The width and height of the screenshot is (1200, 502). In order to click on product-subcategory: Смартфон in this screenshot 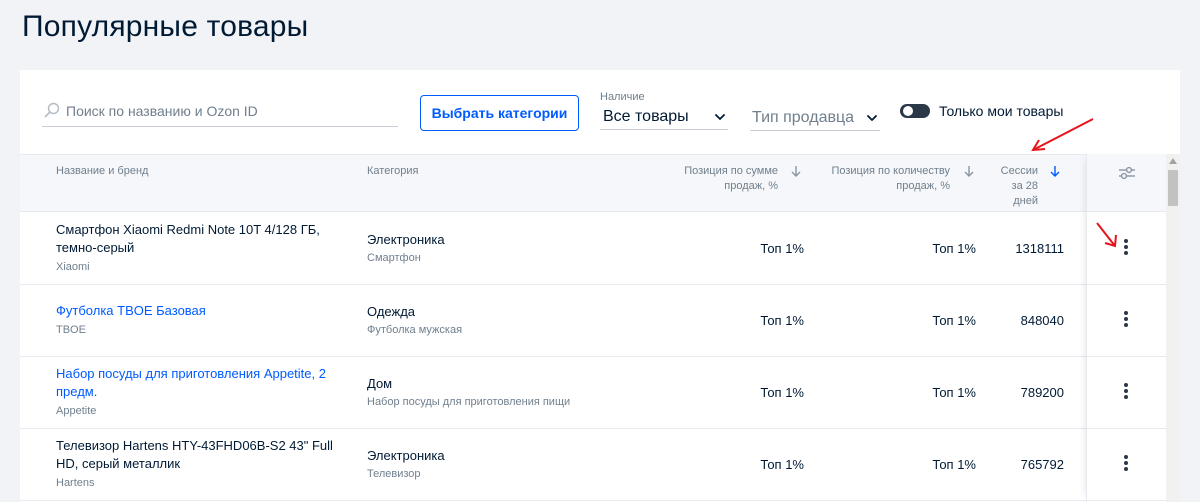, I will do `click(394, 258)`.